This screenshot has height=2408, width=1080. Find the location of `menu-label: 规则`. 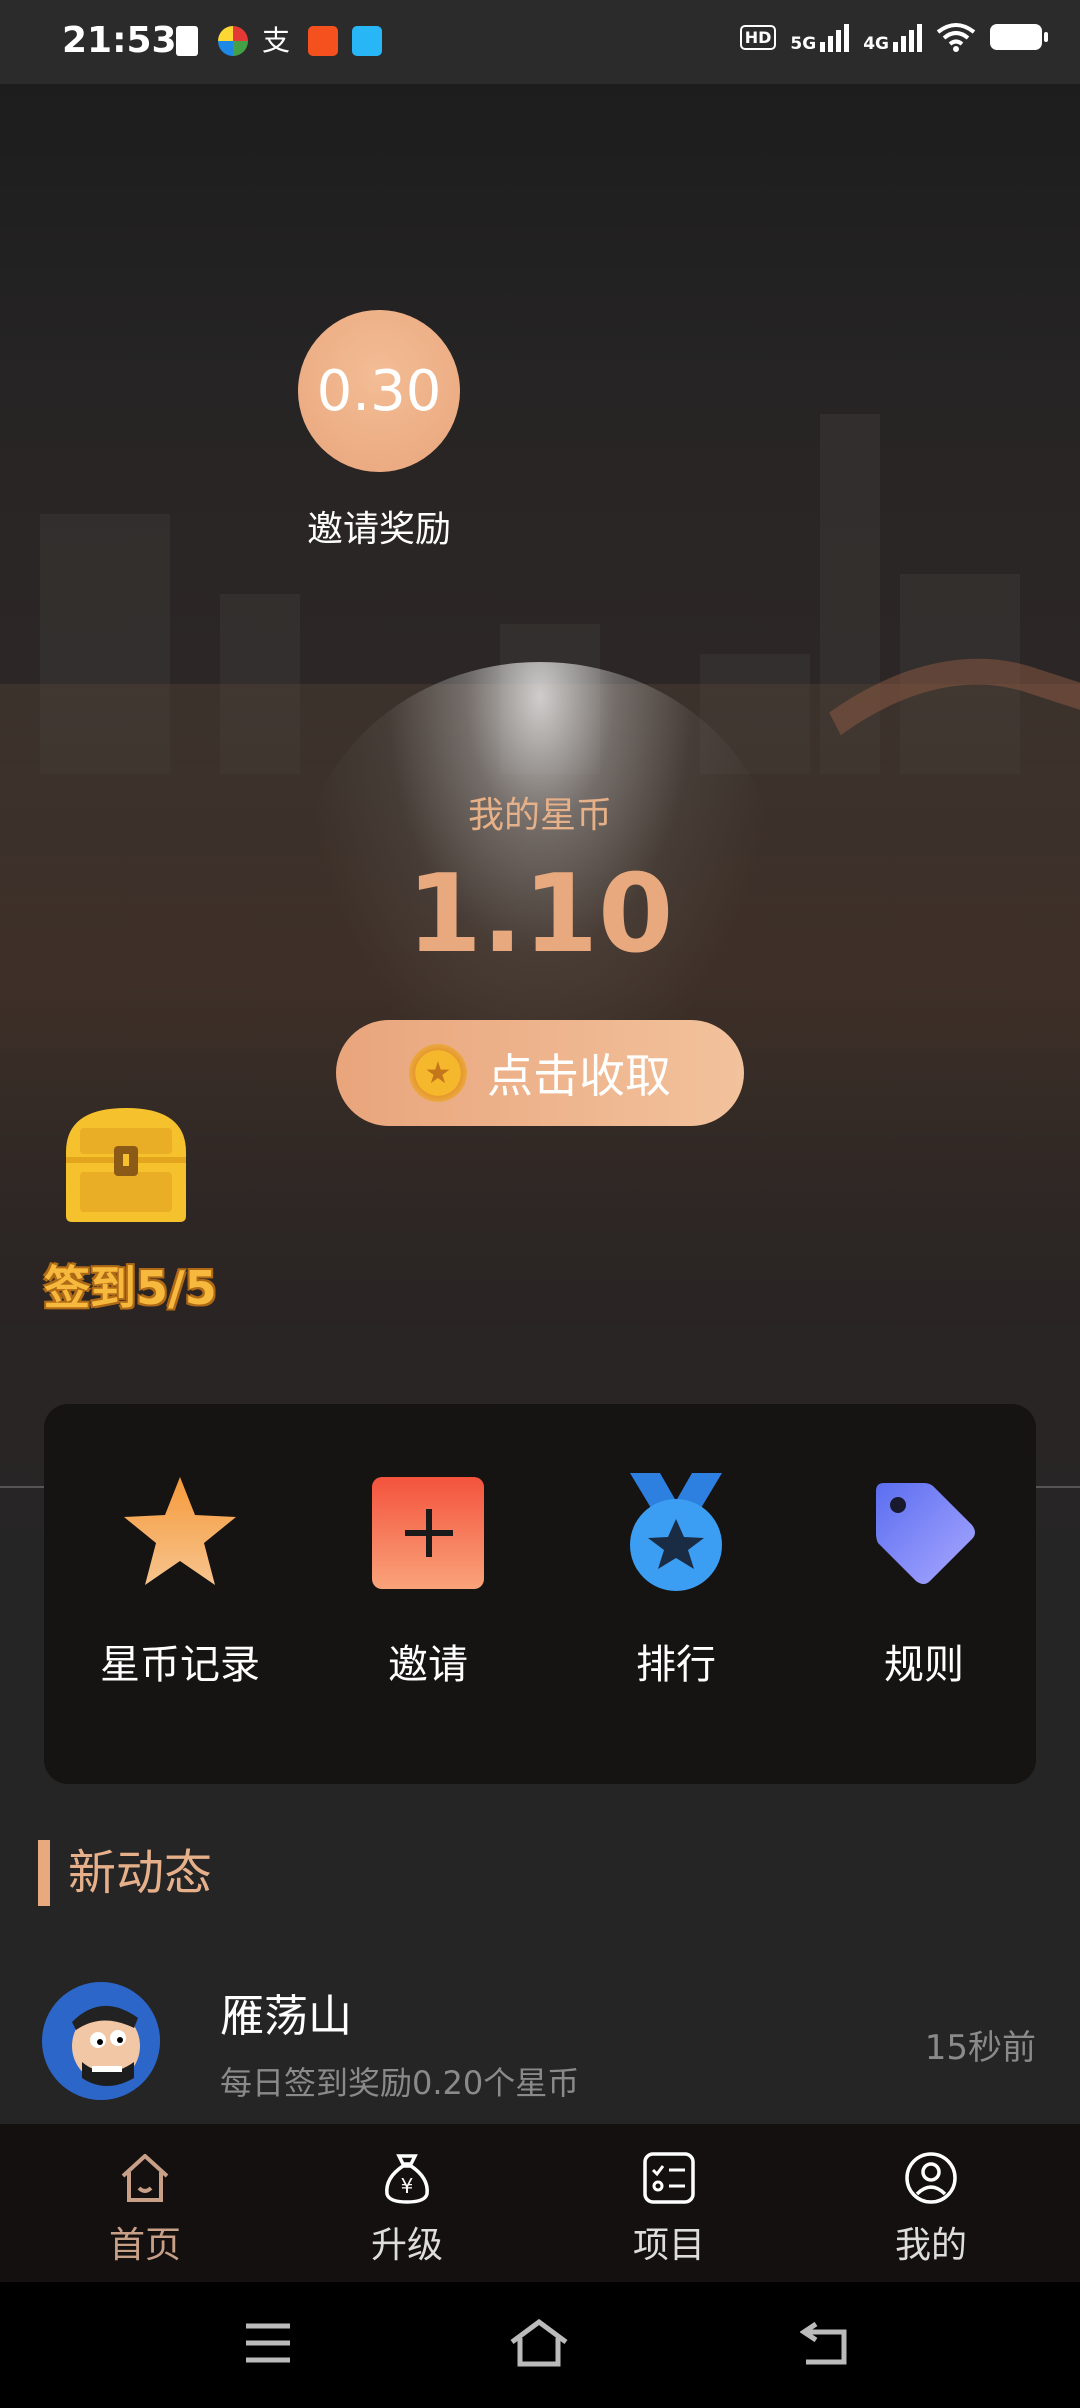

menu-label: 规则 is located at coordinates (924, 1665).